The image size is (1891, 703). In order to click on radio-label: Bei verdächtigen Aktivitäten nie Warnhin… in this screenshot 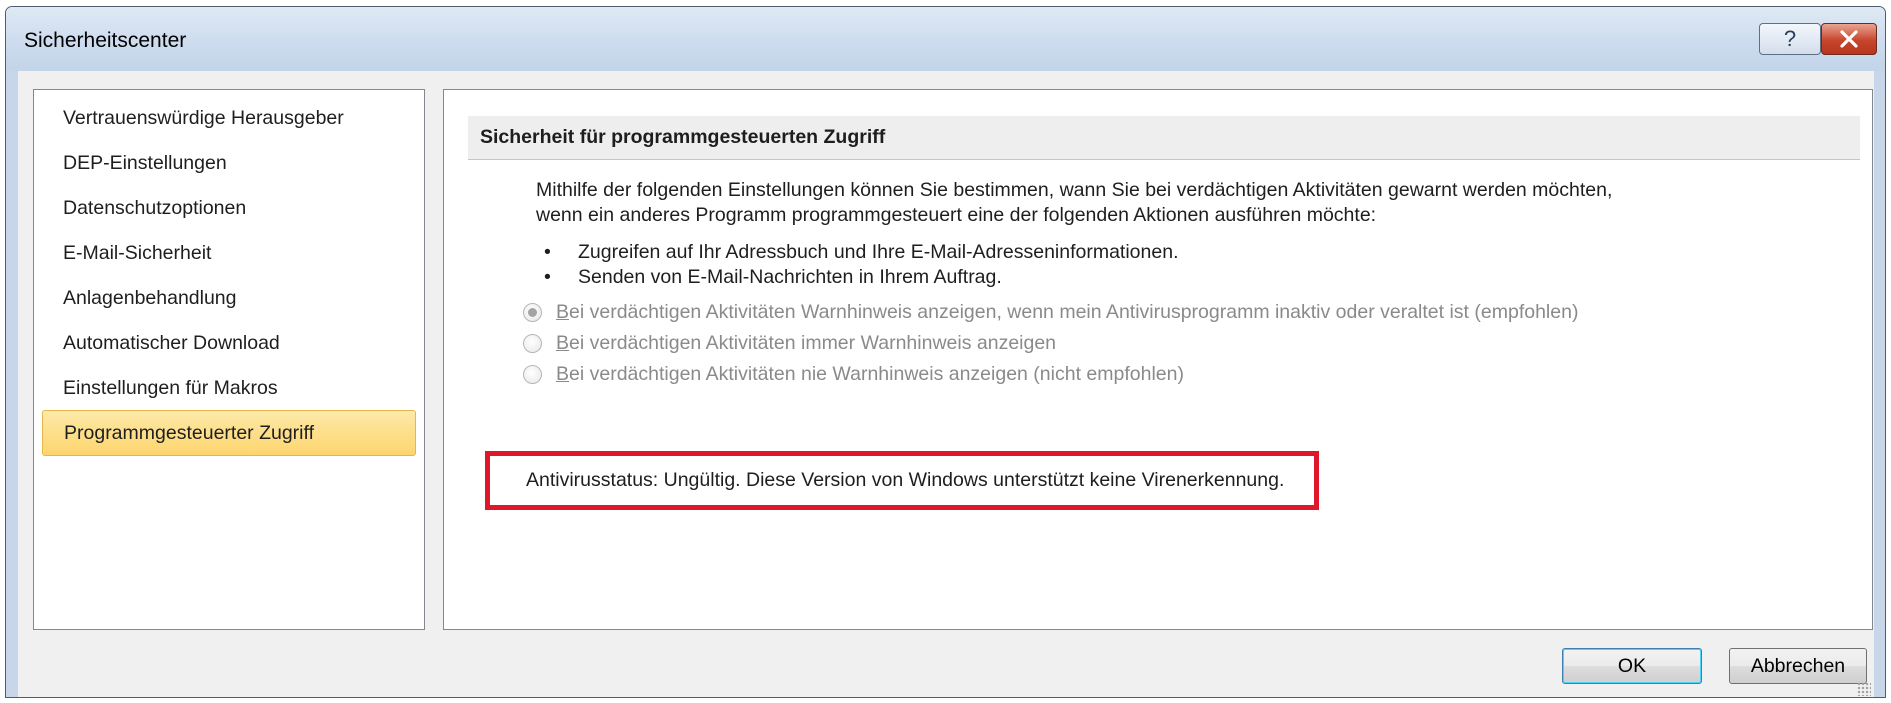, I will do `click(870, 373)`.